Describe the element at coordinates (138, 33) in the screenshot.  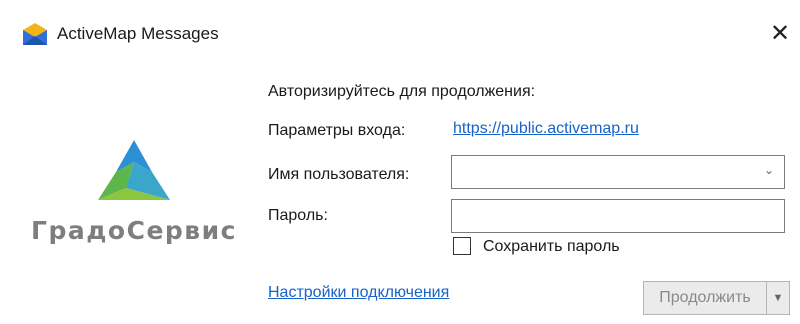
I see `window-title: ActiveMap Messages` at that location.